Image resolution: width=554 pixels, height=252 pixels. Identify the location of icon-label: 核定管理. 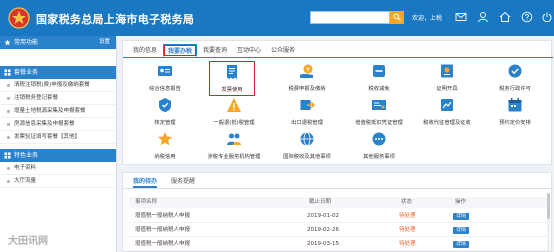
(165, 123).